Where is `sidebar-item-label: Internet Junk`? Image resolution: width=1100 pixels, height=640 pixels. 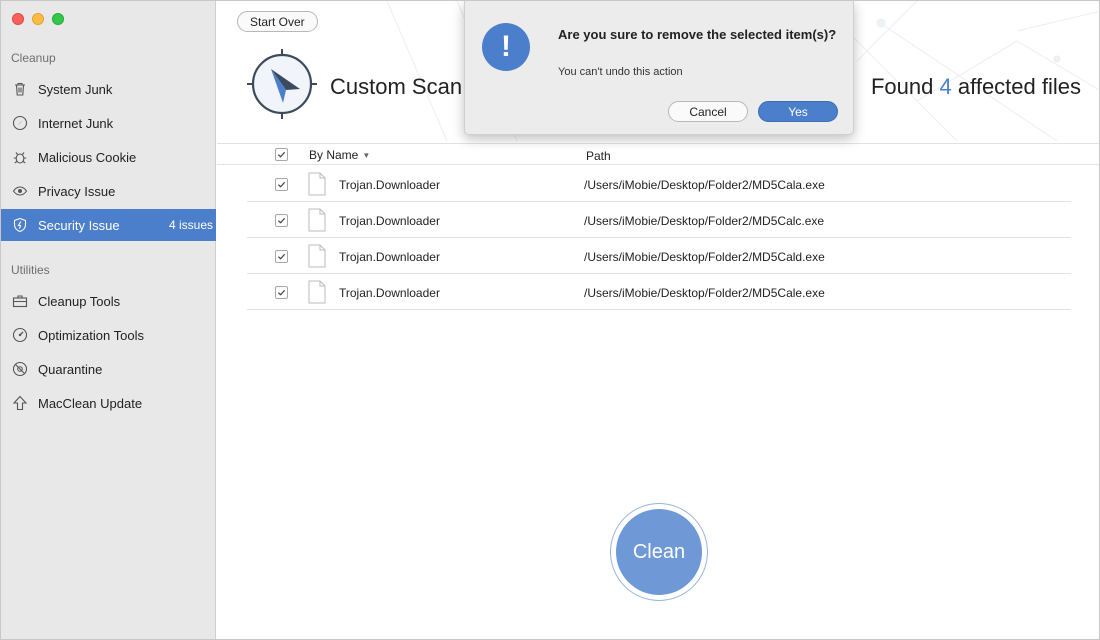
sidebar-item-label: Internet Junk is located at coordinates (76, 123).